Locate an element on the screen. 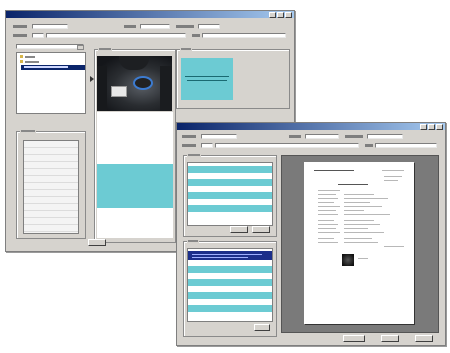 This screenshot has height=353, width=450. chevron-down-icon is located at coordinates (80, 47).